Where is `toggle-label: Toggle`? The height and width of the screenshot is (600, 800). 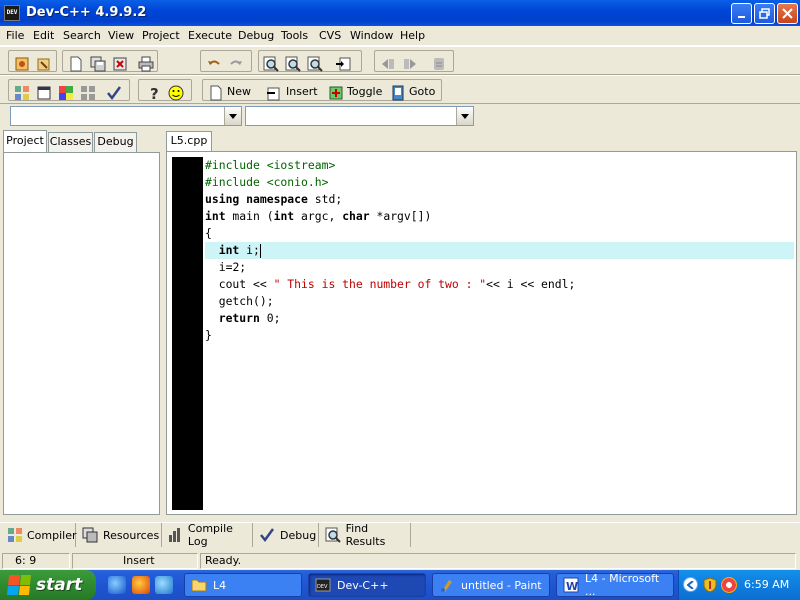
toggle-label: Toggle is located at coordinates (364, 92).